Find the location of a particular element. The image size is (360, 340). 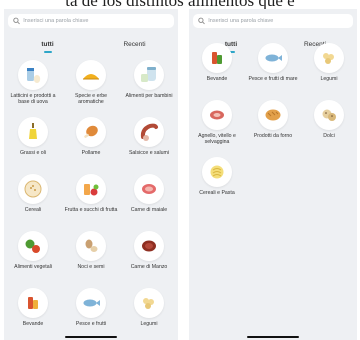

category-item: Prodotti da forno is located at coordinates (273, 128).